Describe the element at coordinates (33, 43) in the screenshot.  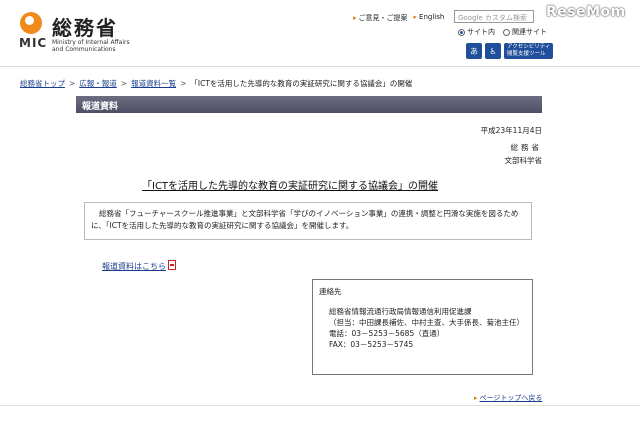
I see `logo-abbr: MIC` at that location.